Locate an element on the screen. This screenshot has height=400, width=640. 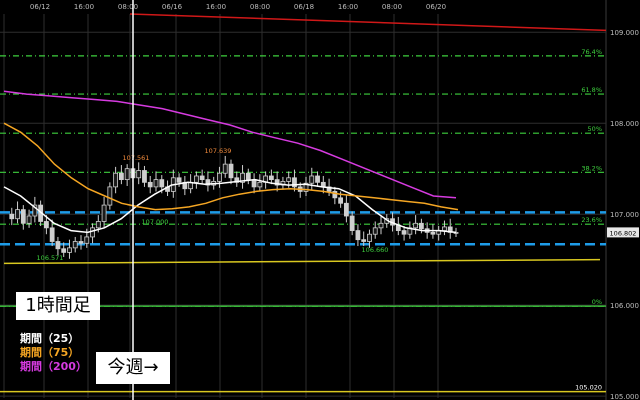
price-annotation: 106.660 is located at coordinates (375, 250).